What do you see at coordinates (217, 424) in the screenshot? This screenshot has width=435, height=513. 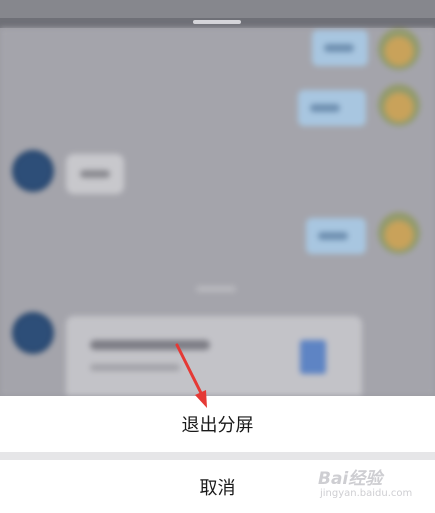 I see `exit-split-screen-button: 退出分屏` at bounding box center [217, 424].